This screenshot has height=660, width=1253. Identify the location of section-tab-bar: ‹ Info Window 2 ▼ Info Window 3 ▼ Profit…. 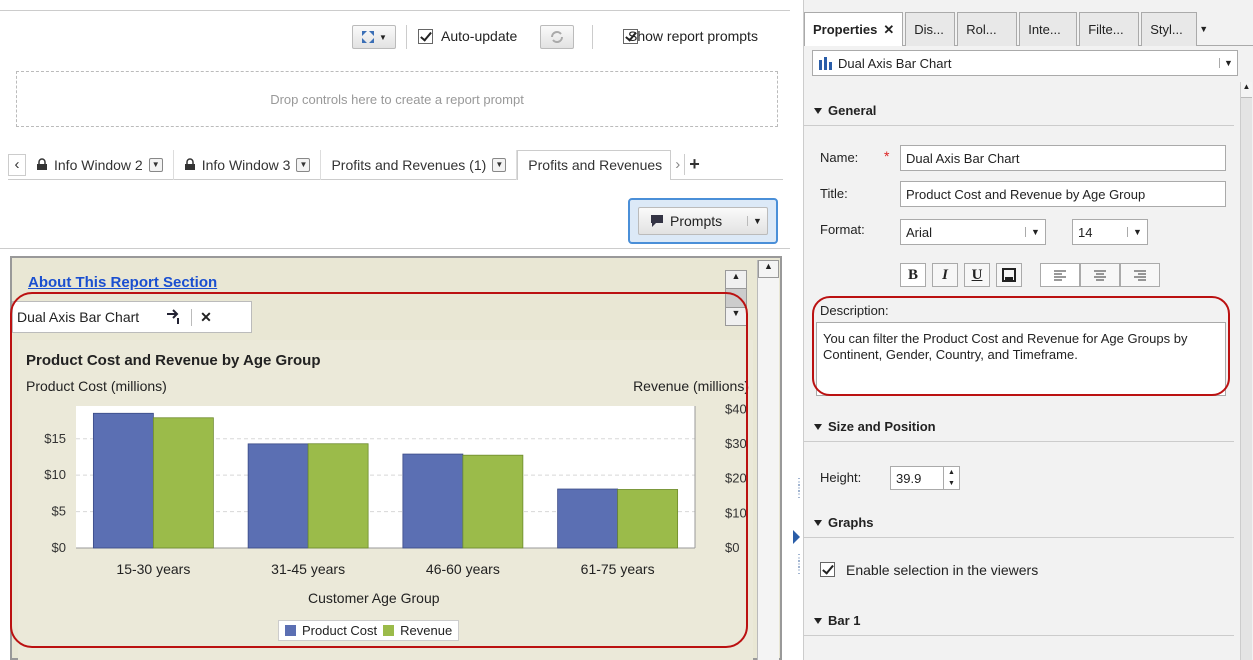
(395, 164).